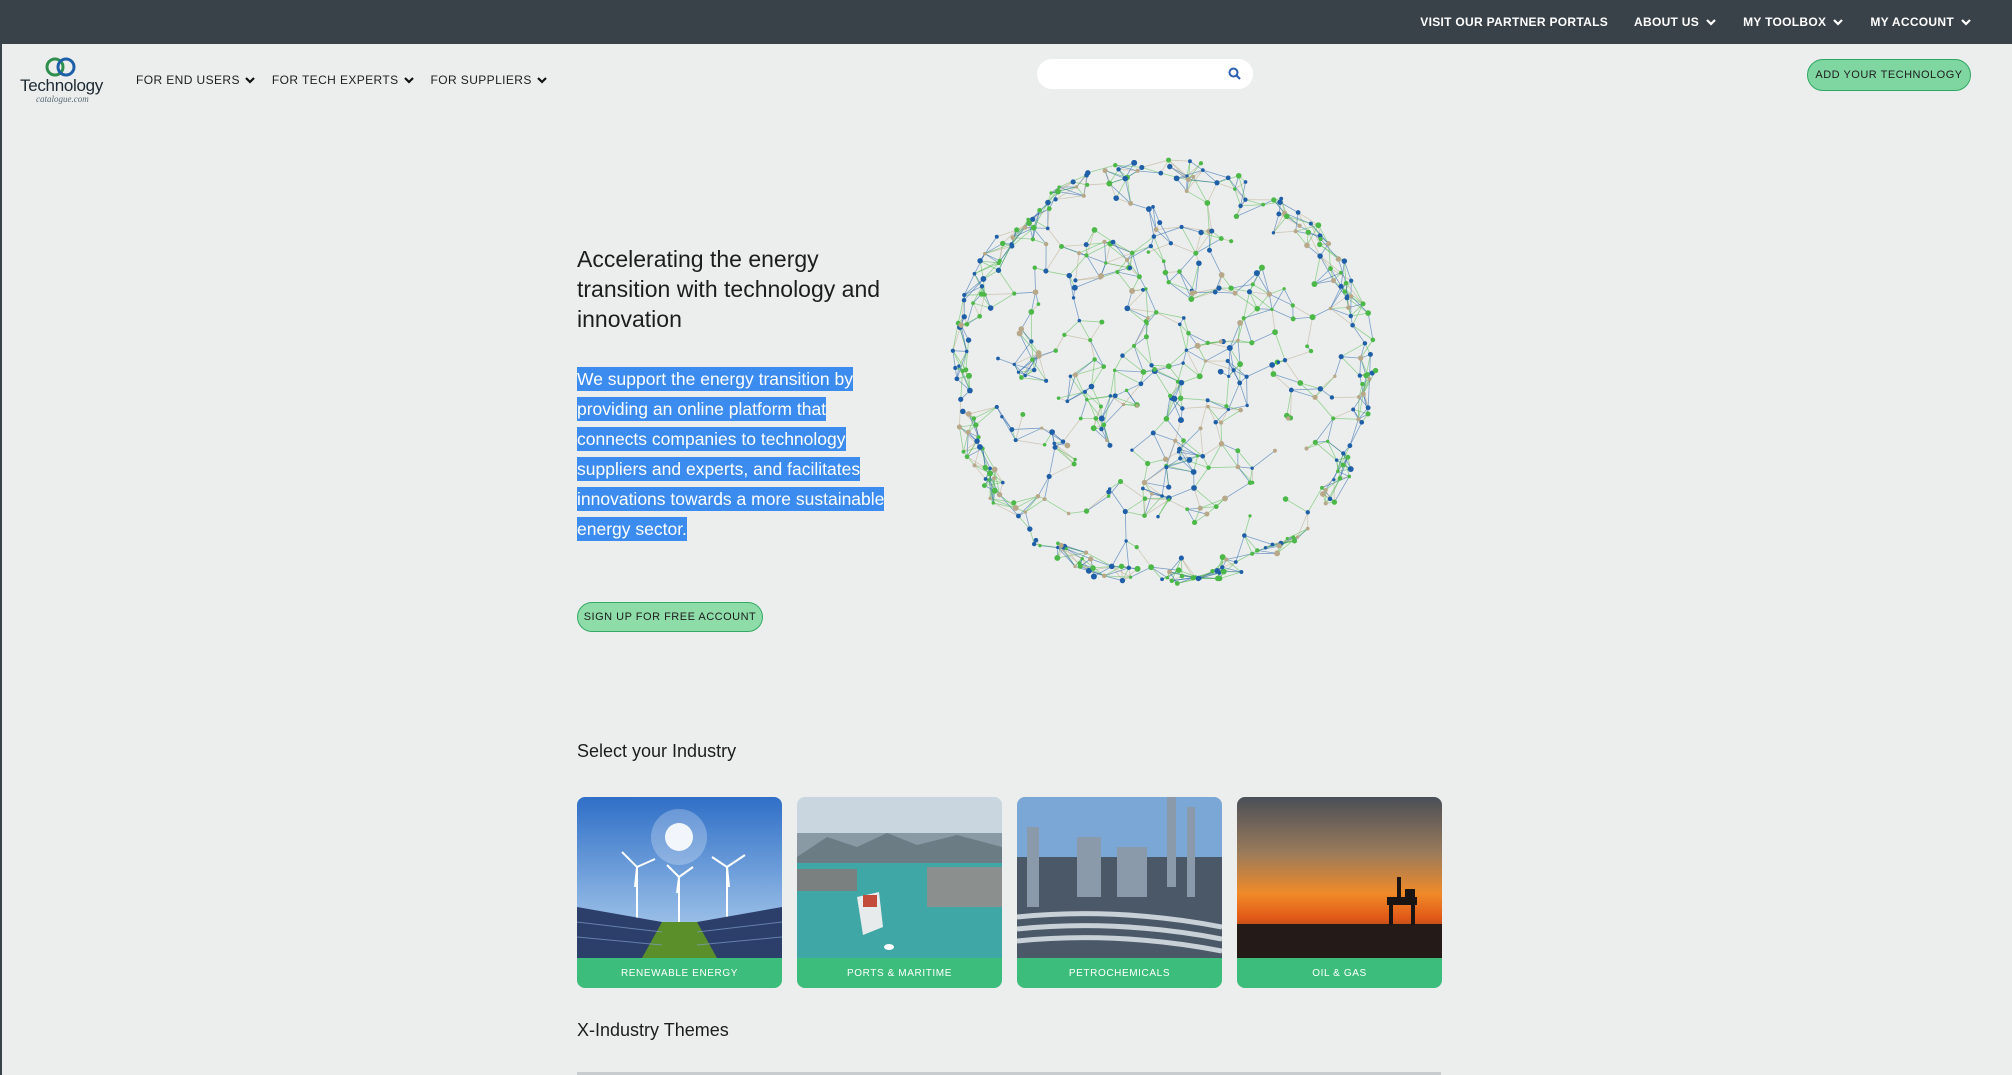  I want to click on industry-section-title: Select your Industry, so click(657, 751).